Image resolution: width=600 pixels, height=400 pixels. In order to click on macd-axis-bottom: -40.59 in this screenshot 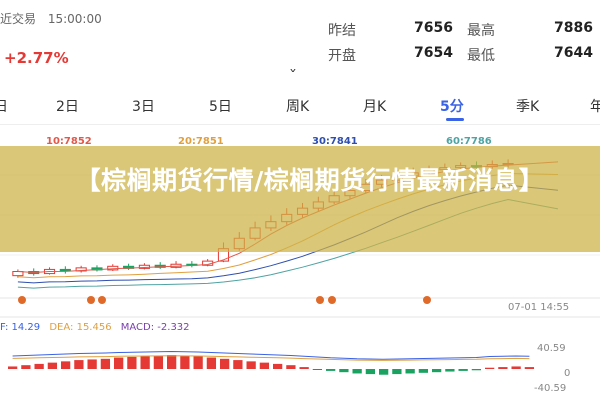, I will do `click(550, 388)`.